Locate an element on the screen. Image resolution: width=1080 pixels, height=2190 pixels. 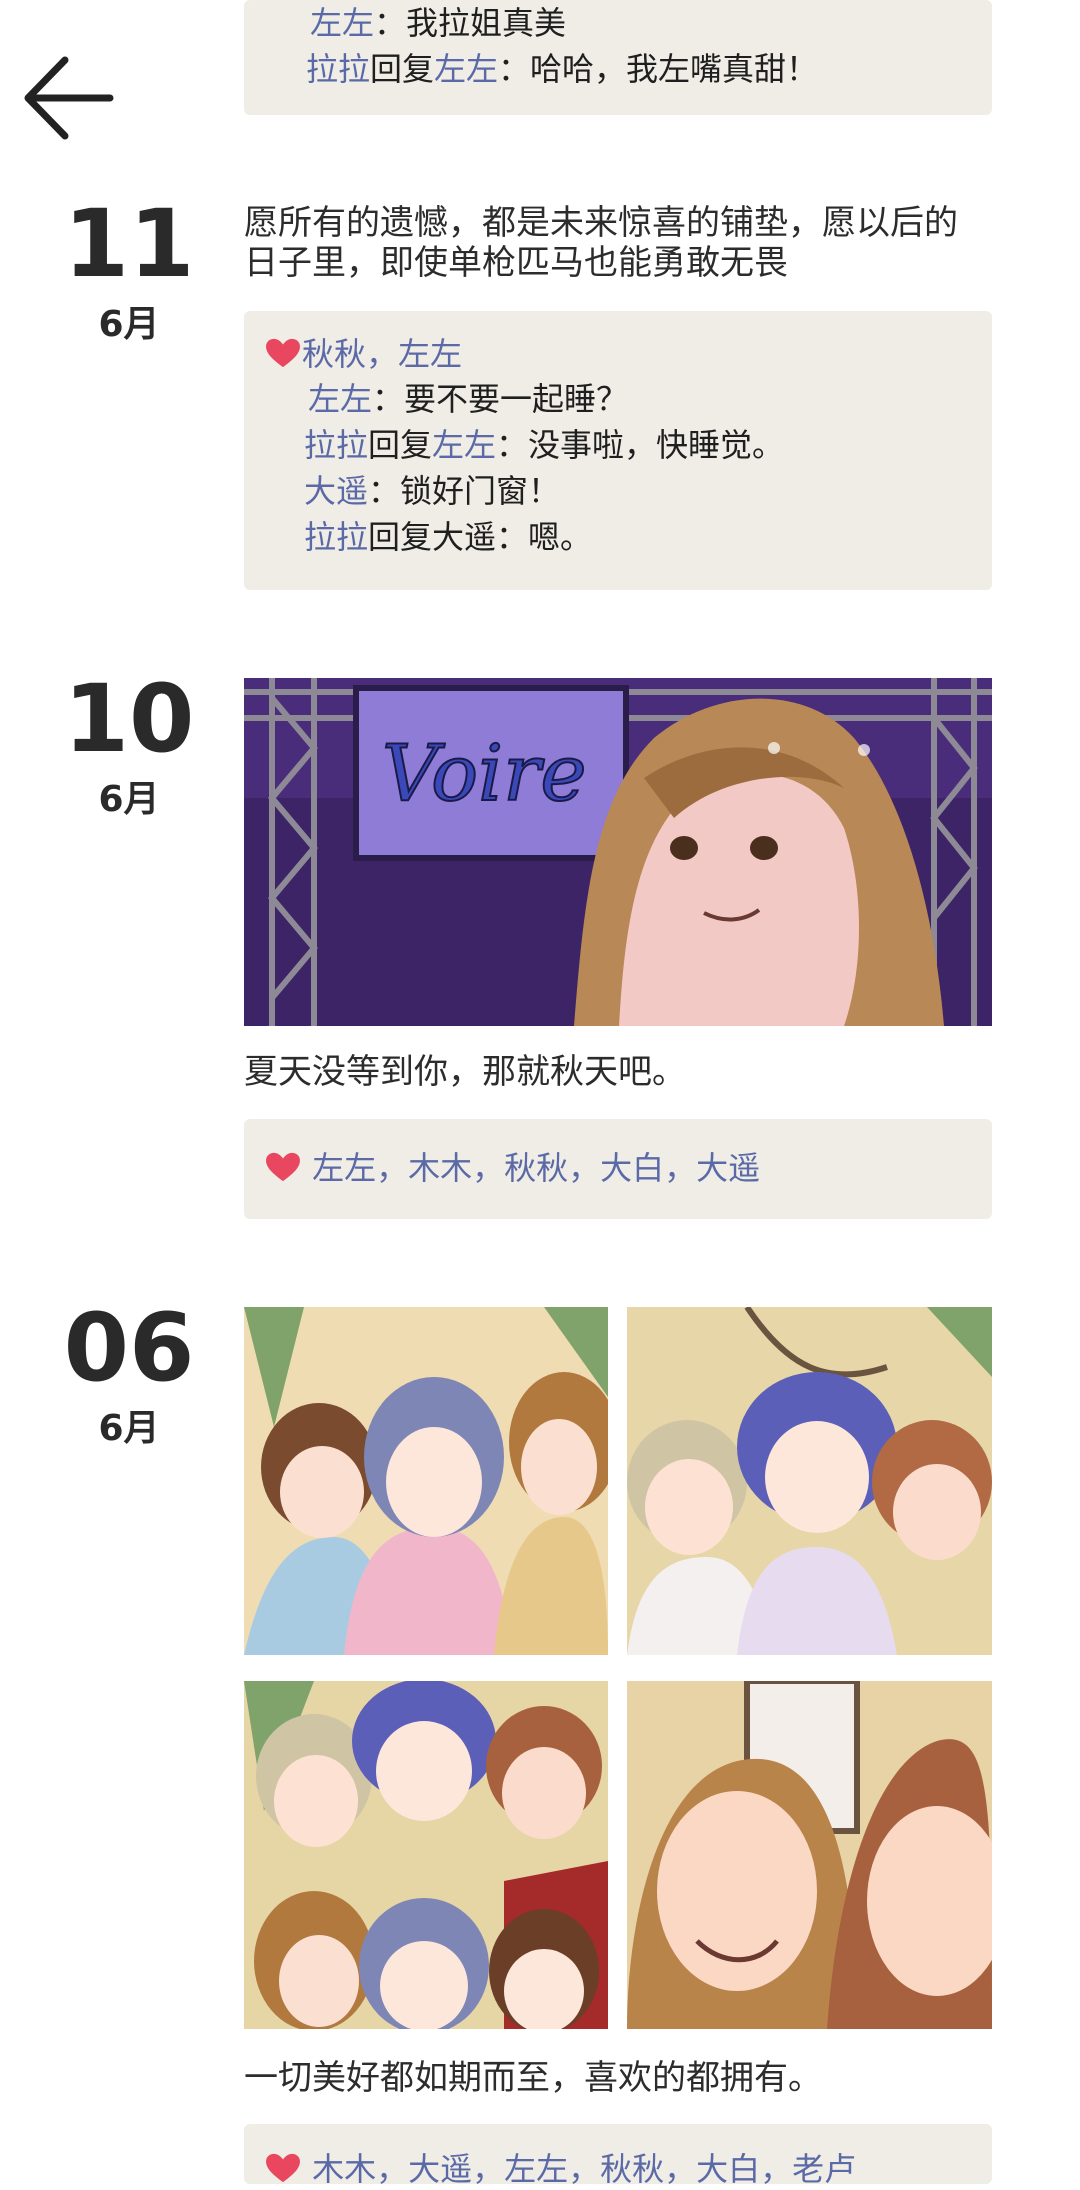
likes-row: 秋秋，左左 is located at coordinates (363, 352).